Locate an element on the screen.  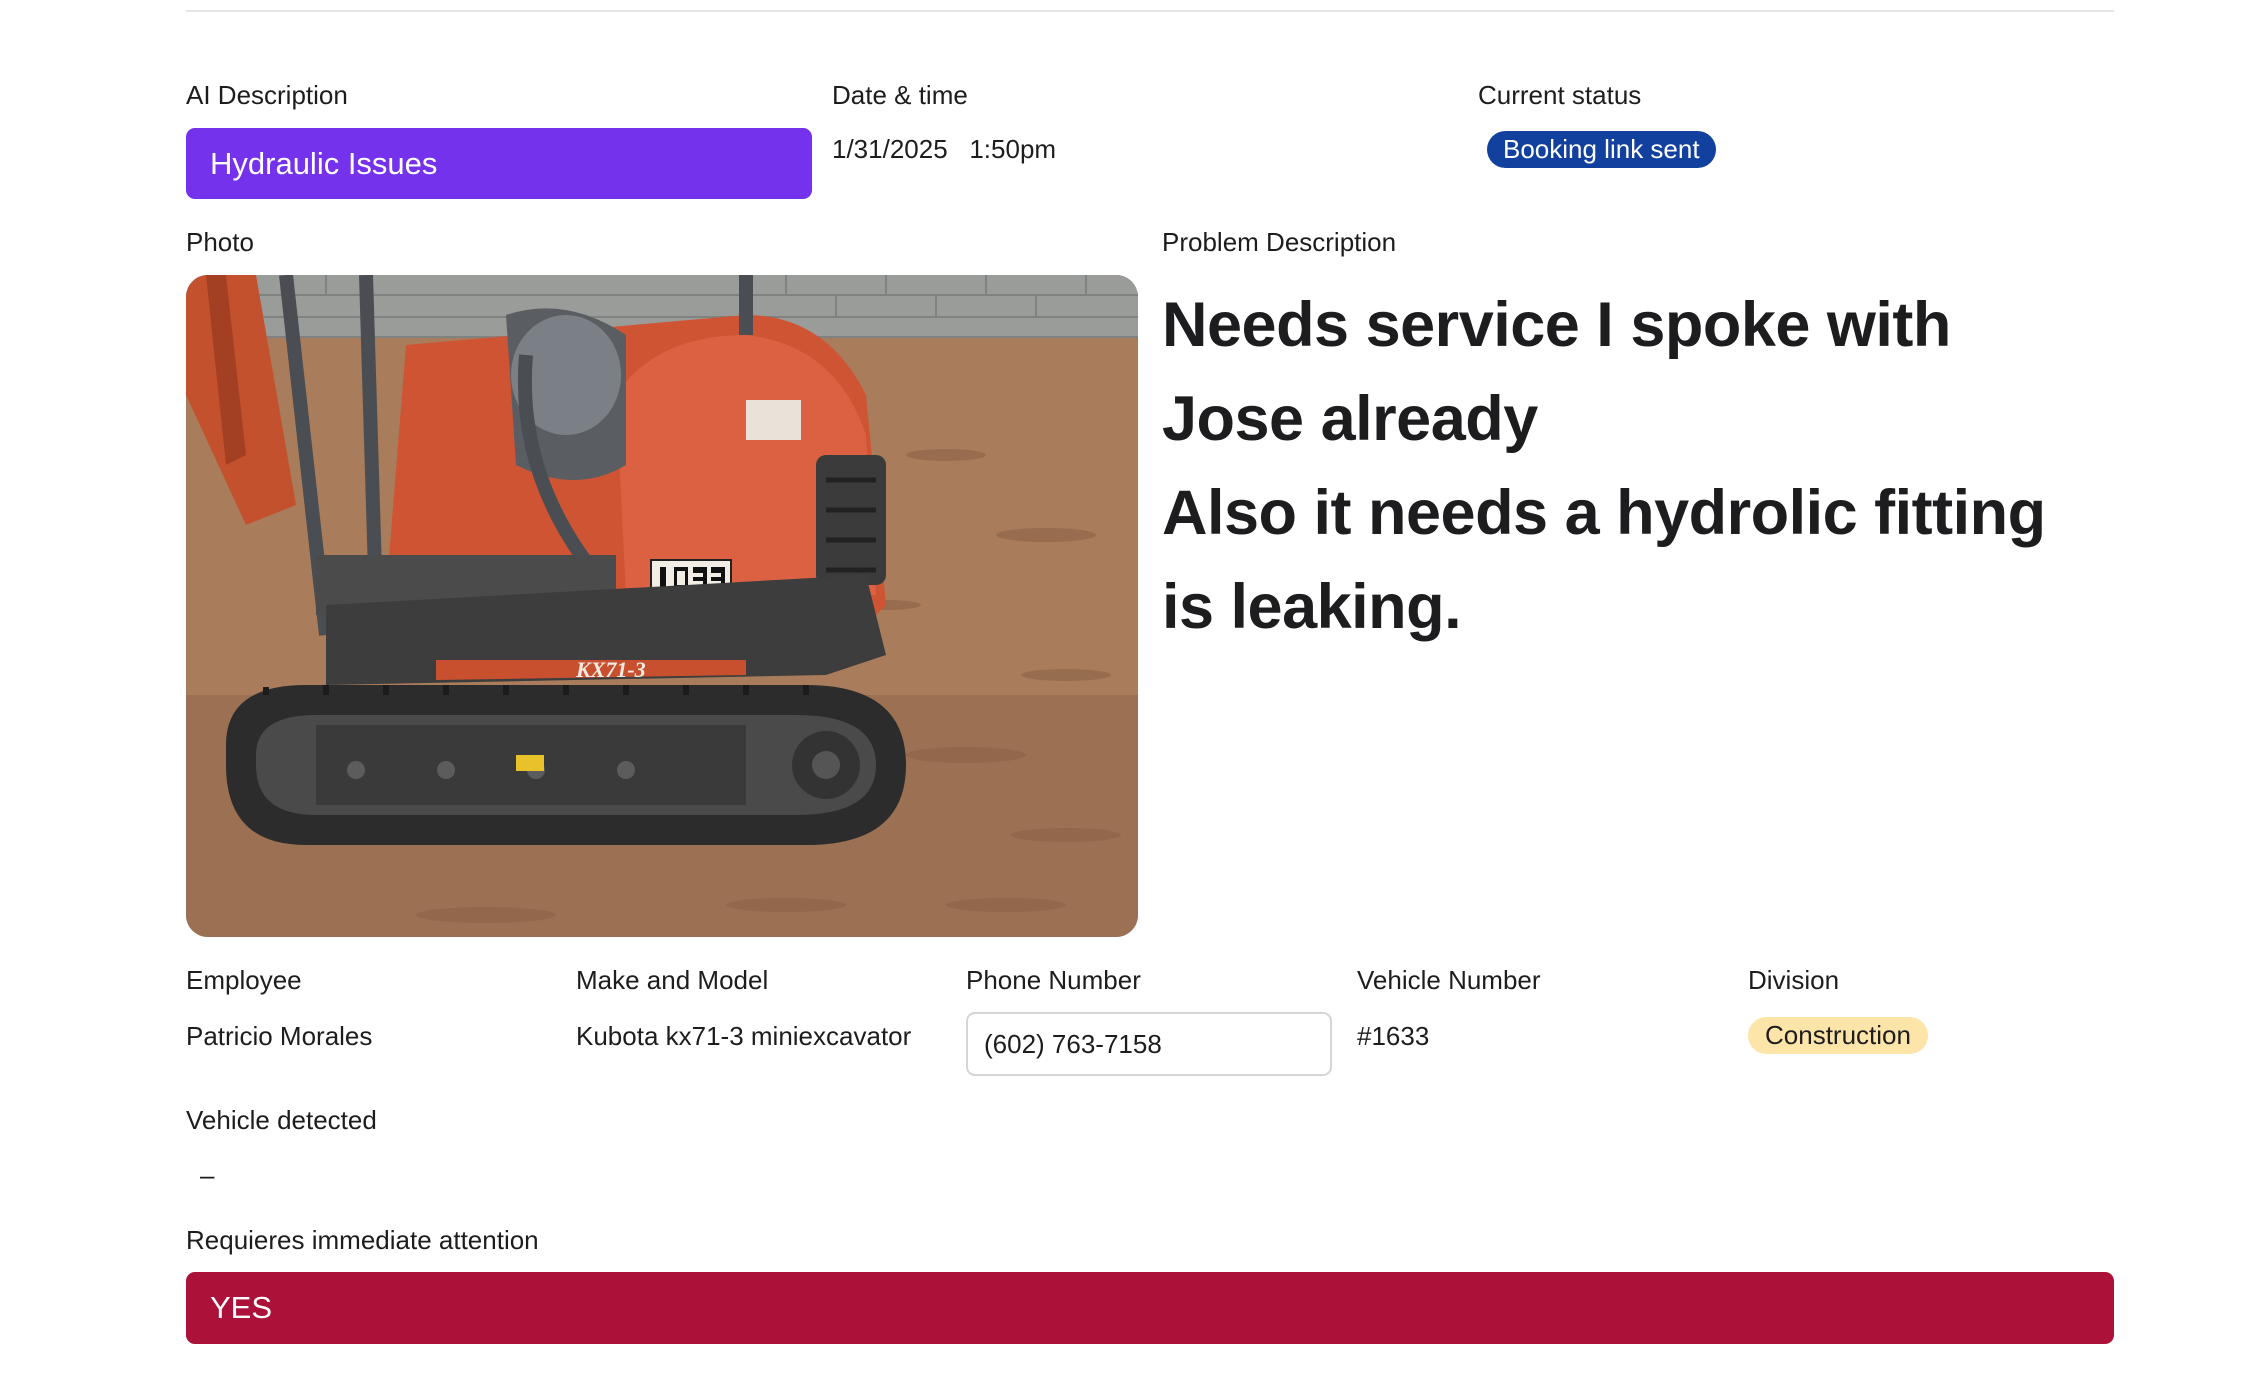
employee-value: Patricio Morales is located at coordinates (279, 1036).